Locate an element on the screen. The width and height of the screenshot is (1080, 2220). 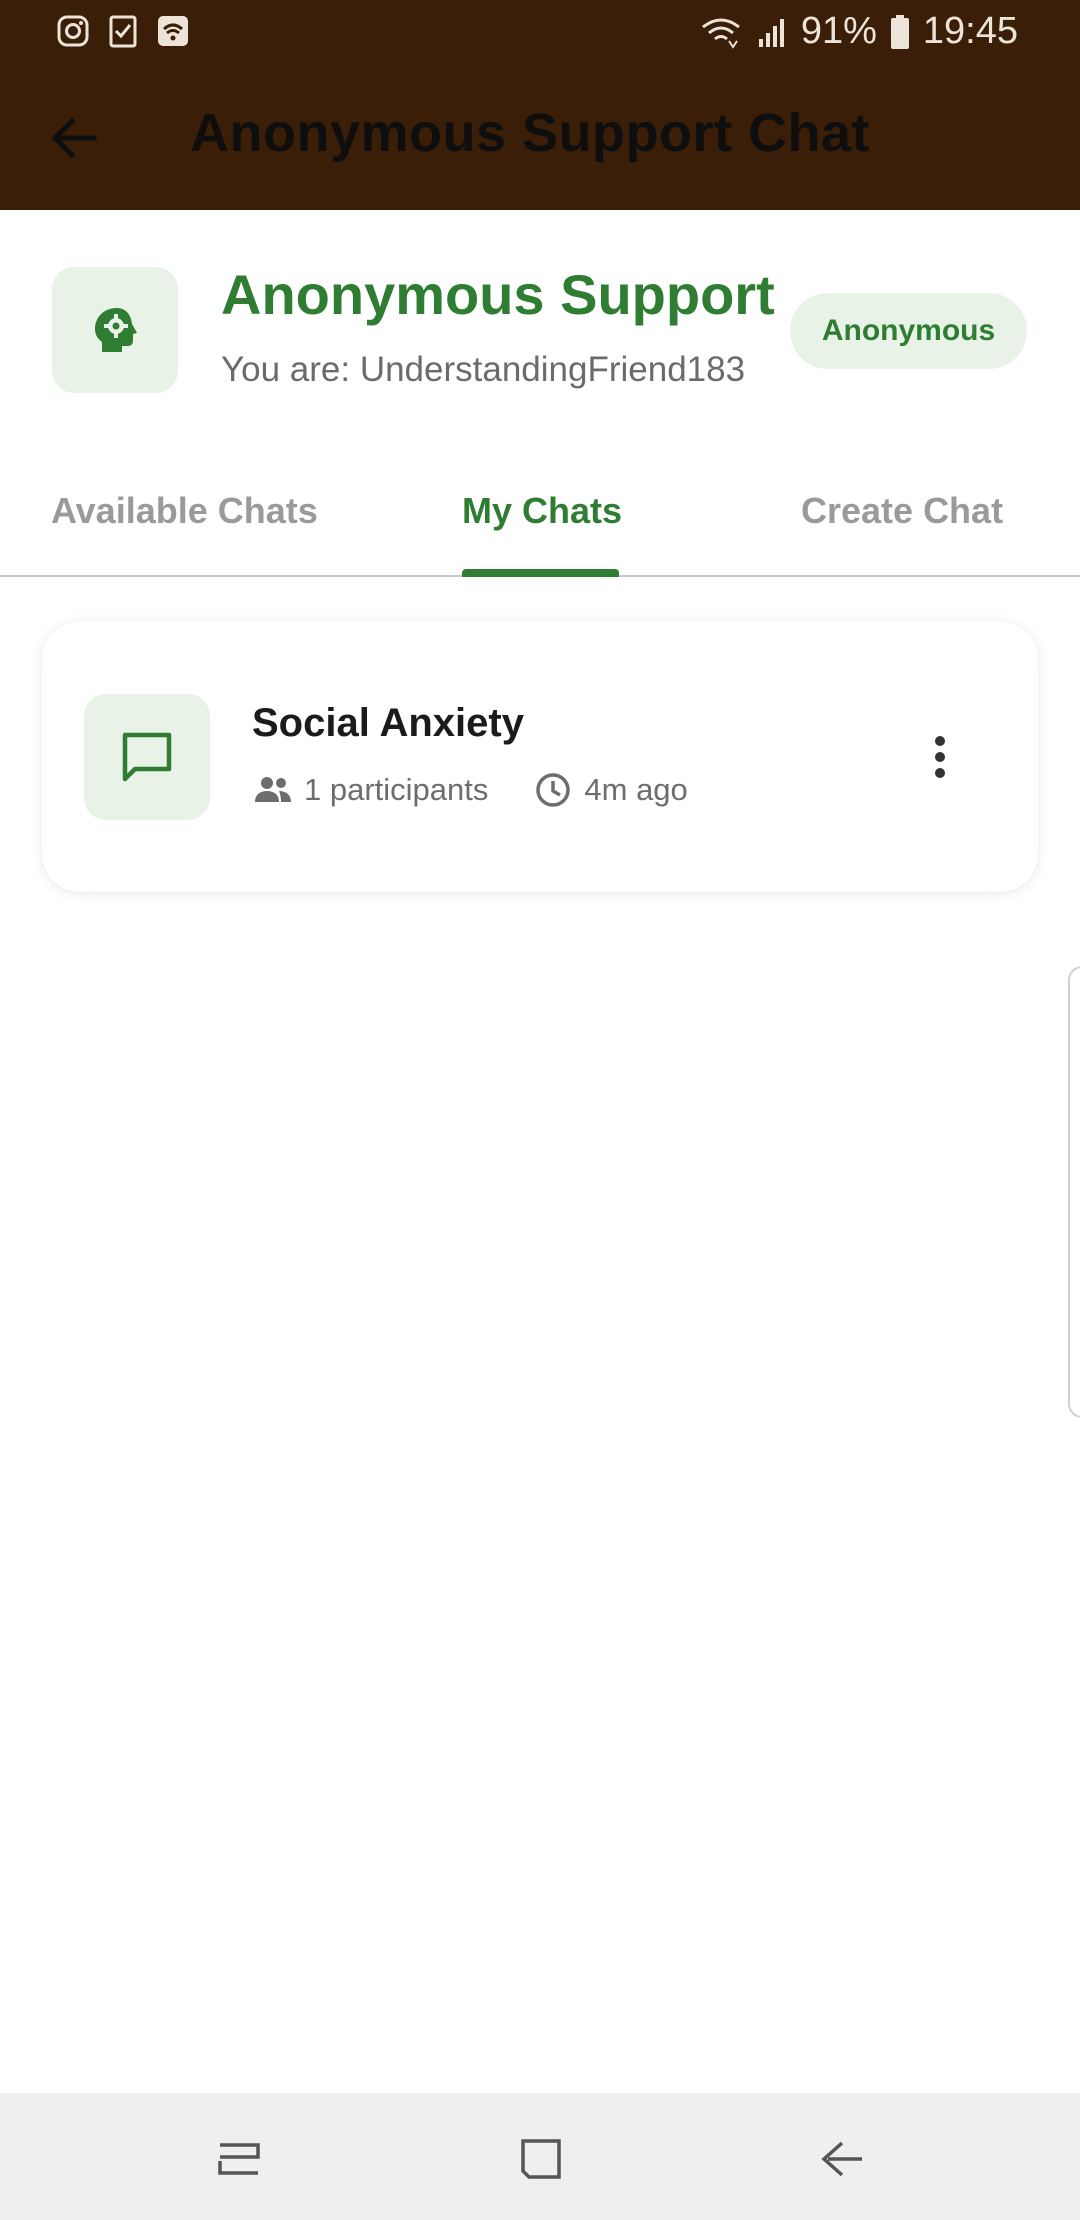
profile-title: Anonymous Support is located at coordinates (498, 294).